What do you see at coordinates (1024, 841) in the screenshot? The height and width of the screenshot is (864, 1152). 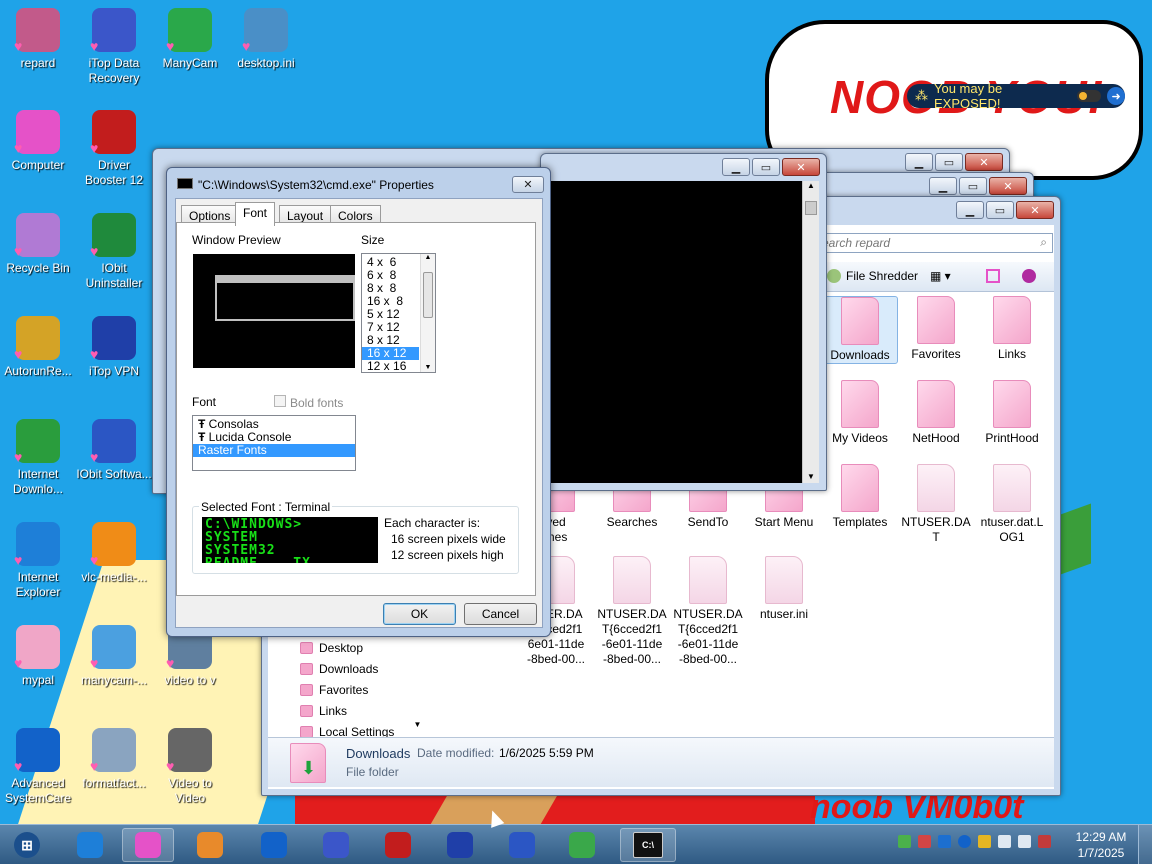 I see `tray-volume-icon` at bounding box center [1024, 841].